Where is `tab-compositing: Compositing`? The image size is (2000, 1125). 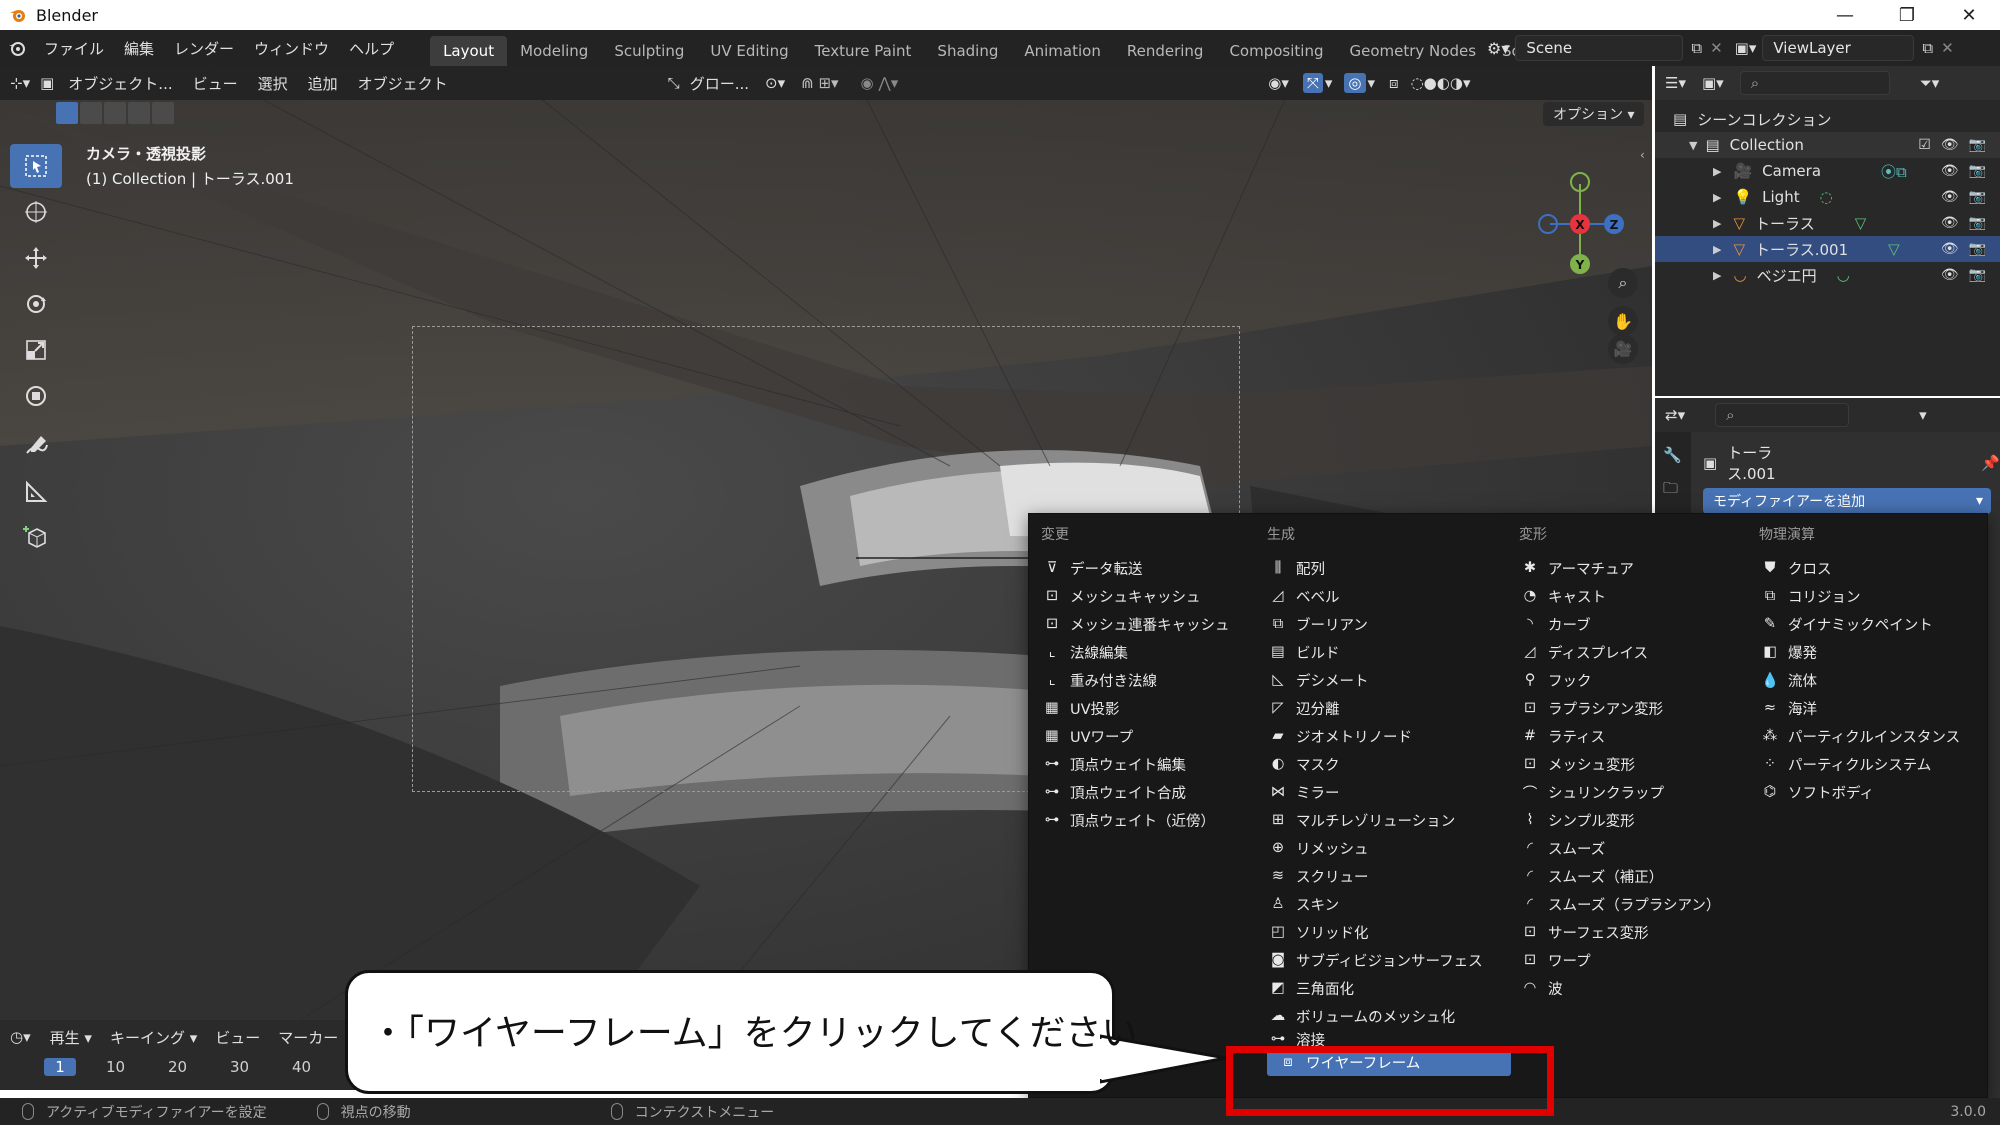 tab-compositing: Compositing is located at coordinates (1276, 51).